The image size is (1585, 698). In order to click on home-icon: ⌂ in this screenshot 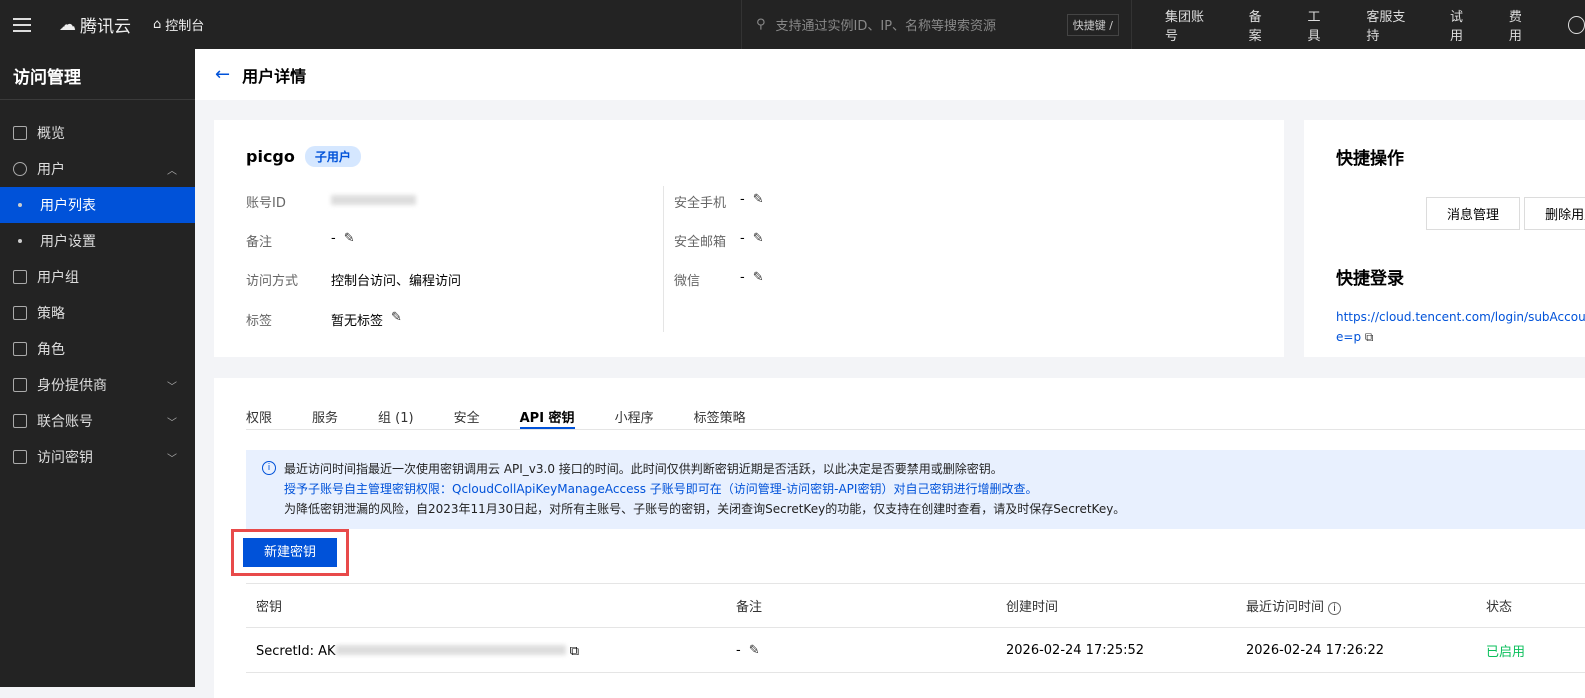, I will do `click(157, 24)`.